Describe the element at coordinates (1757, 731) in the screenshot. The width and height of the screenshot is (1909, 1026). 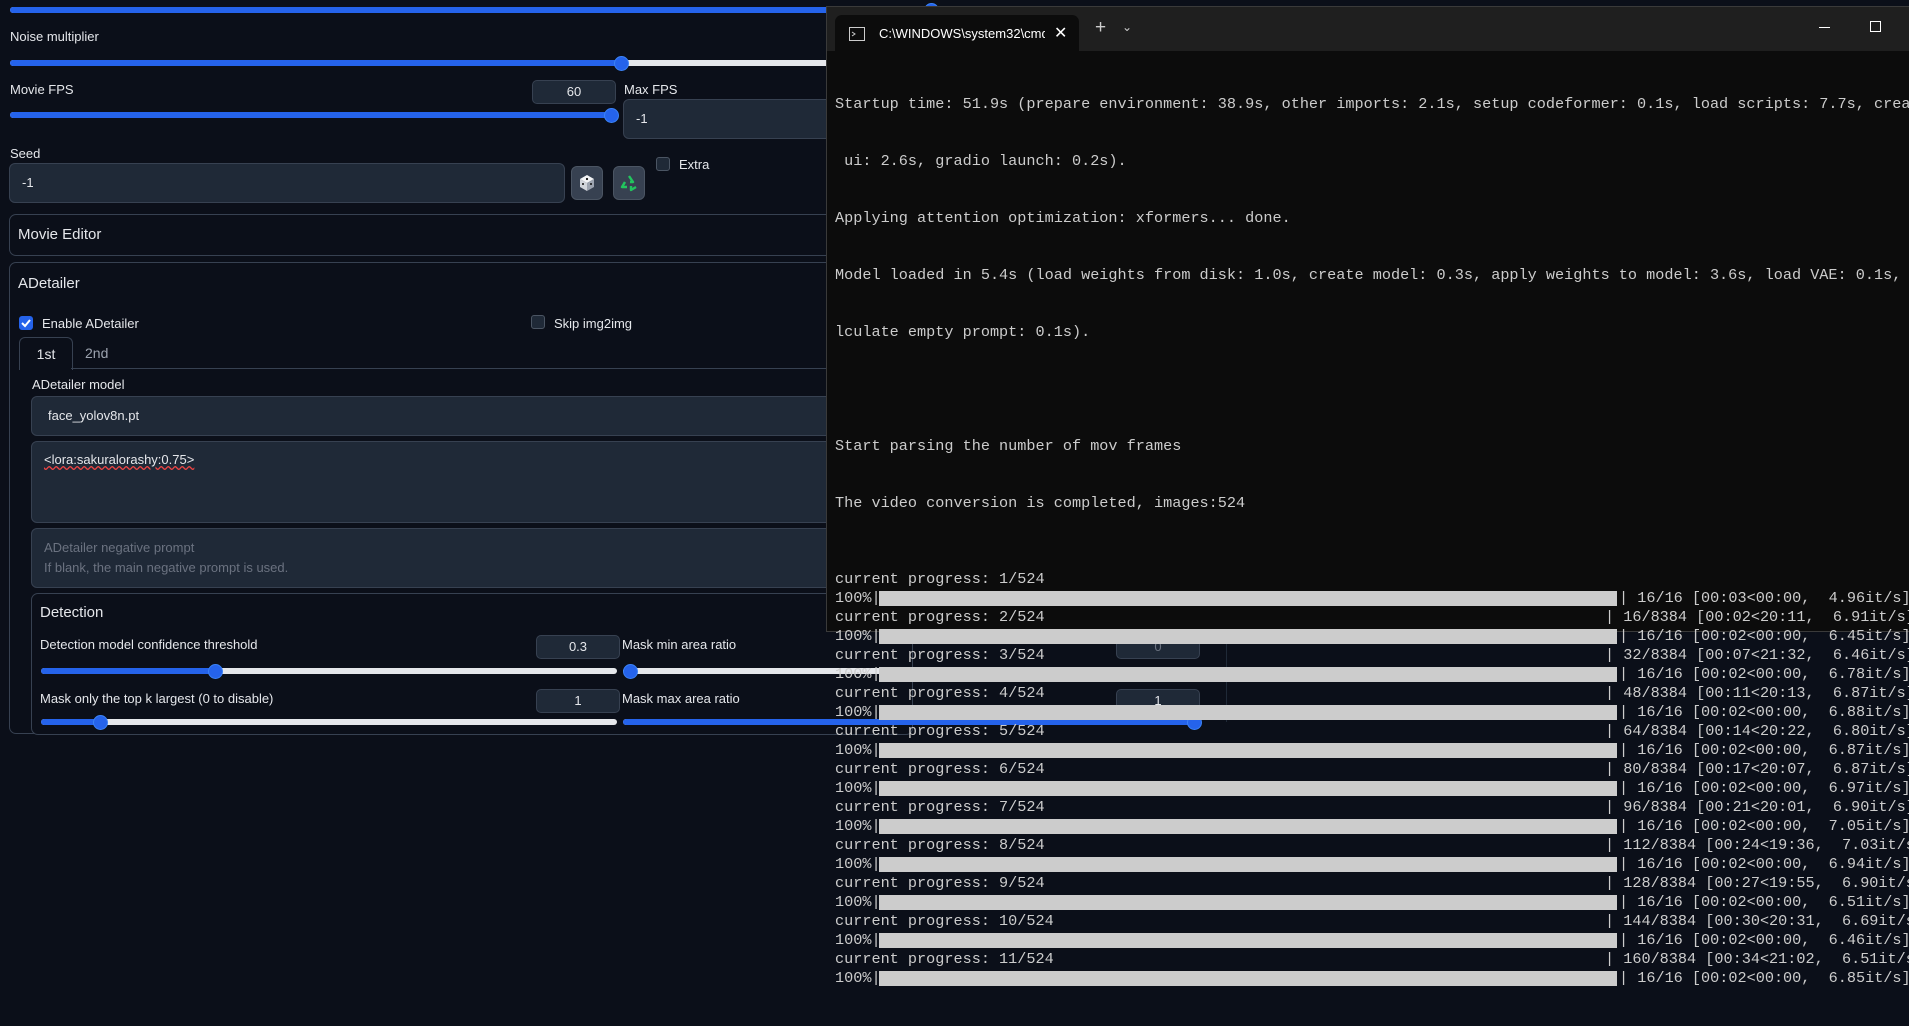
I see `progress-stats: | 64/8384 [00:14<20:22, 6.80it/s]` at that location.